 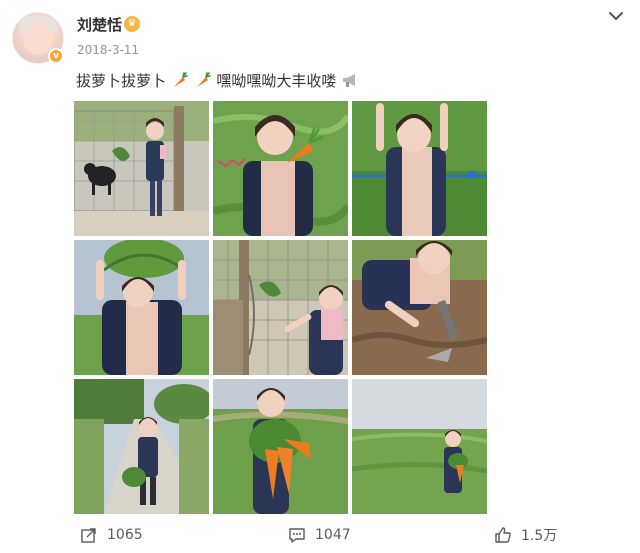 I want to click on post-text: 拔萝卜拔萝卜 嘿呦嘿呦大丰收喽, so click(x=217, y=80).